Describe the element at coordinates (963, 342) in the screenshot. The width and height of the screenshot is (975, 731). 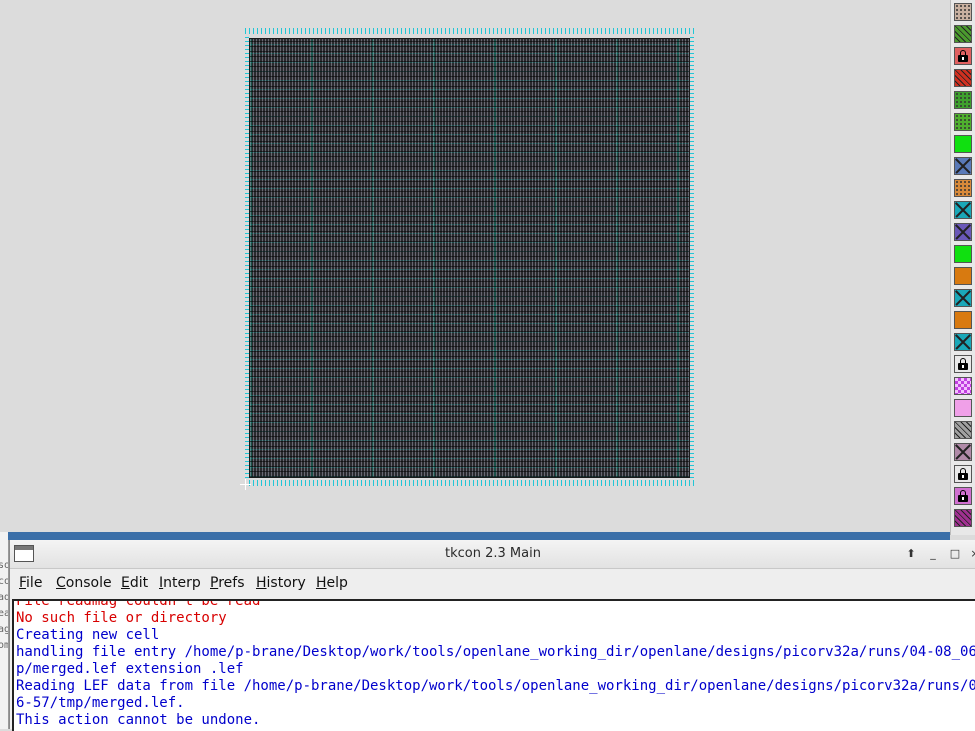
I see `via3-layer-swatch` at that location.